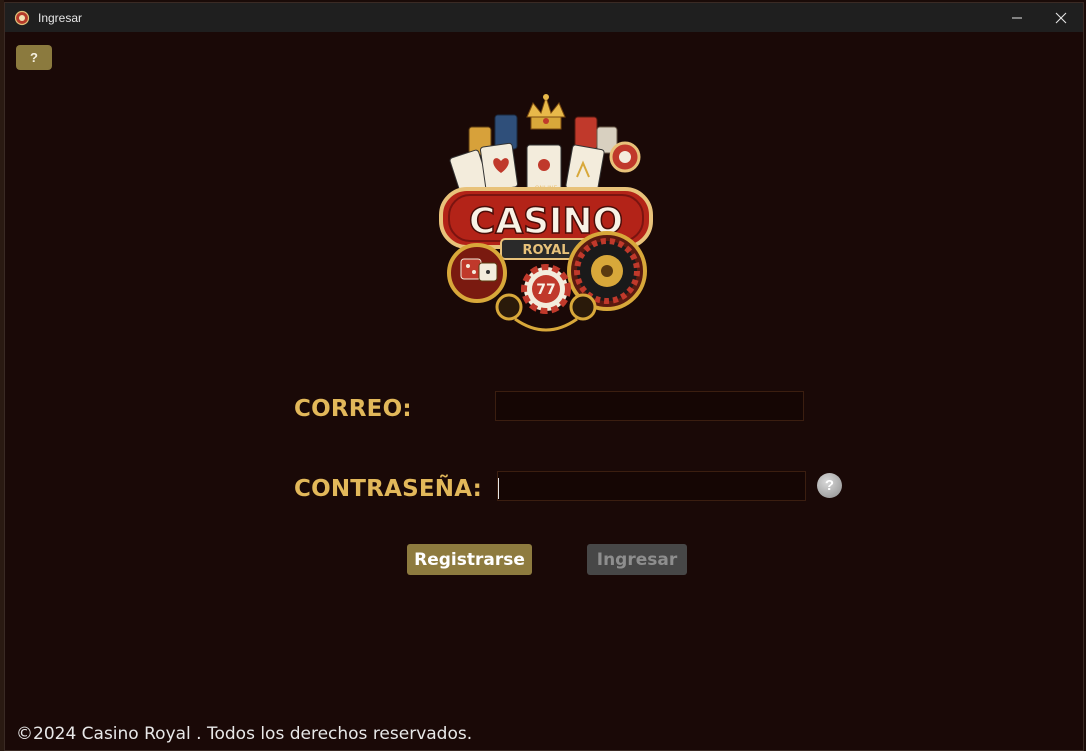 This screenshot has width=1086, height=751. Describe the element at coordinates (546, 188) in the screenshot. I see `svg-text: ONLINE` at that location.